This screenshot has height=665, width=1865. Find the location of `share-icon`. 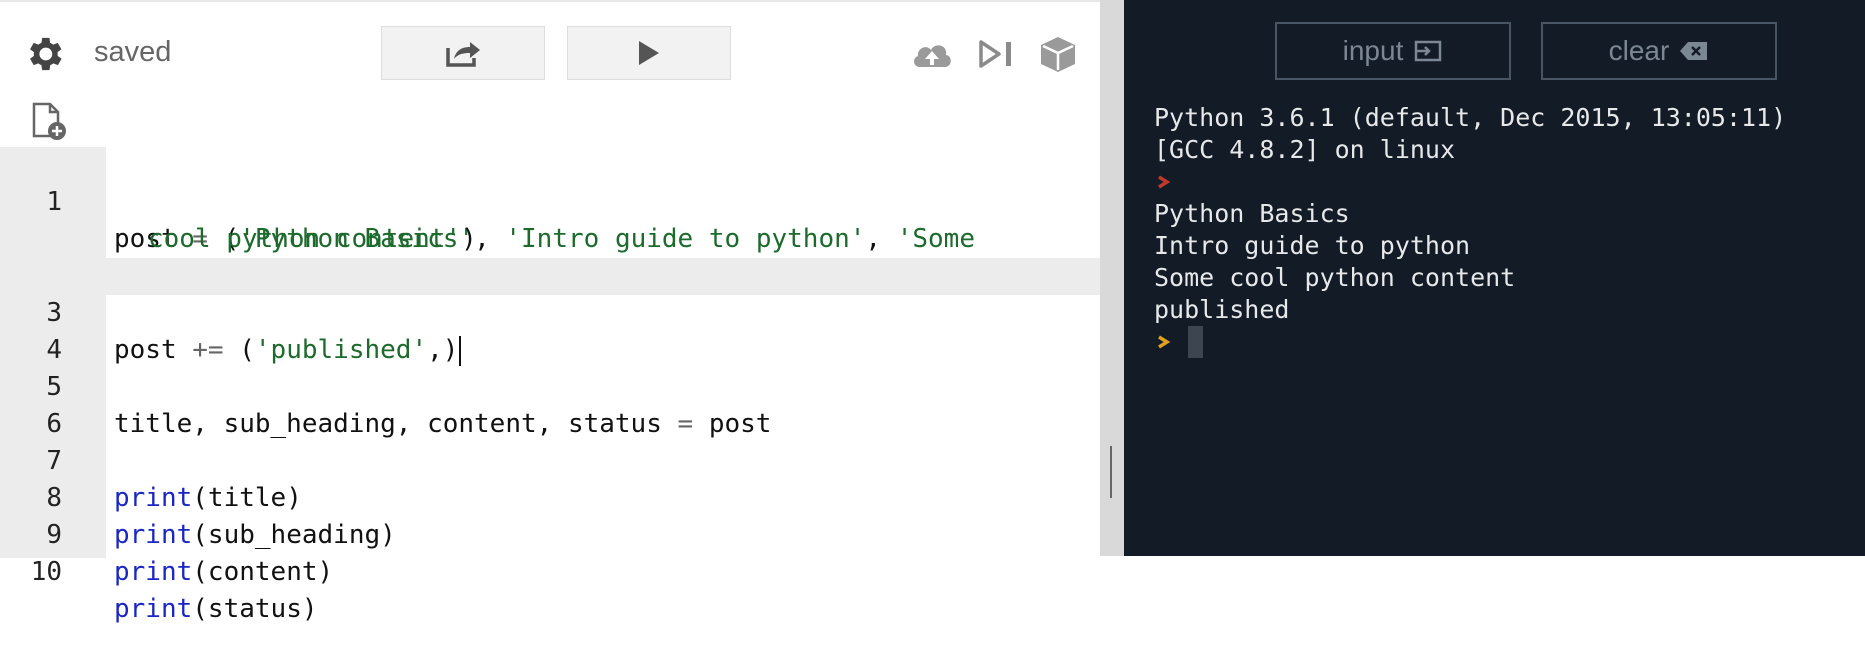

share-icon is located at coordinates (463, 54).